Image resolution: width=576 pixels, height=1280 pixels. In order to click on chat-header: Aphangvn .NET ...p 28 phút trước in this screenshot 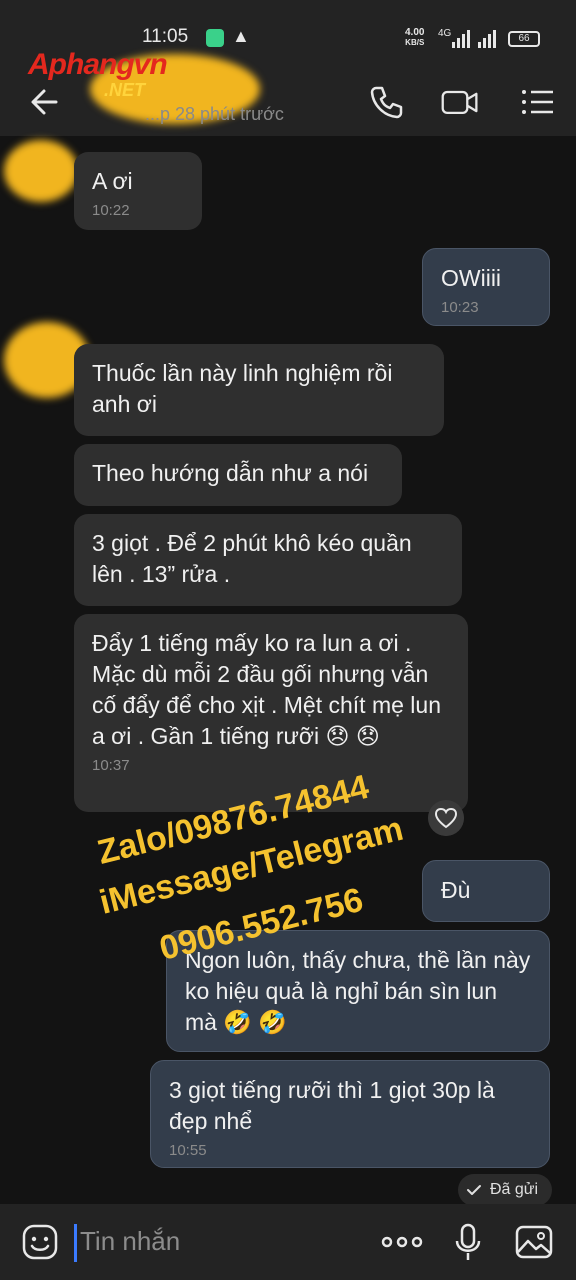, I will do `click(288, 92)`.